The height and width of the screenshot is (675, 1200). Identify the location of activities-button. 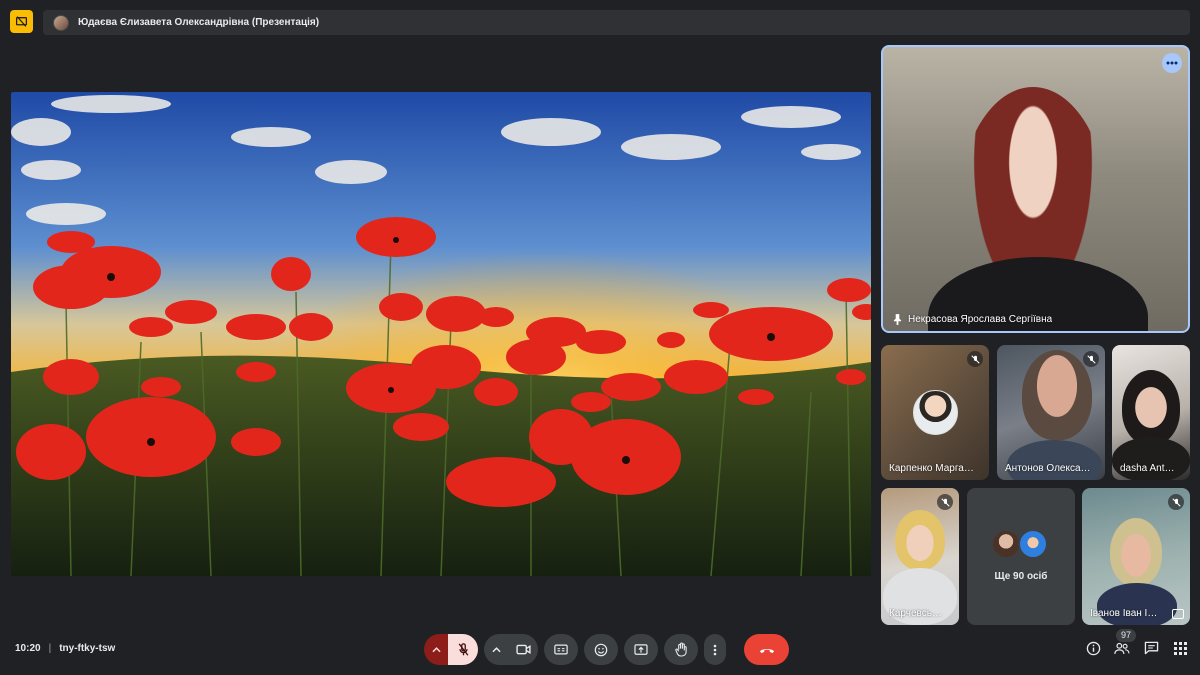
(1180, 648).